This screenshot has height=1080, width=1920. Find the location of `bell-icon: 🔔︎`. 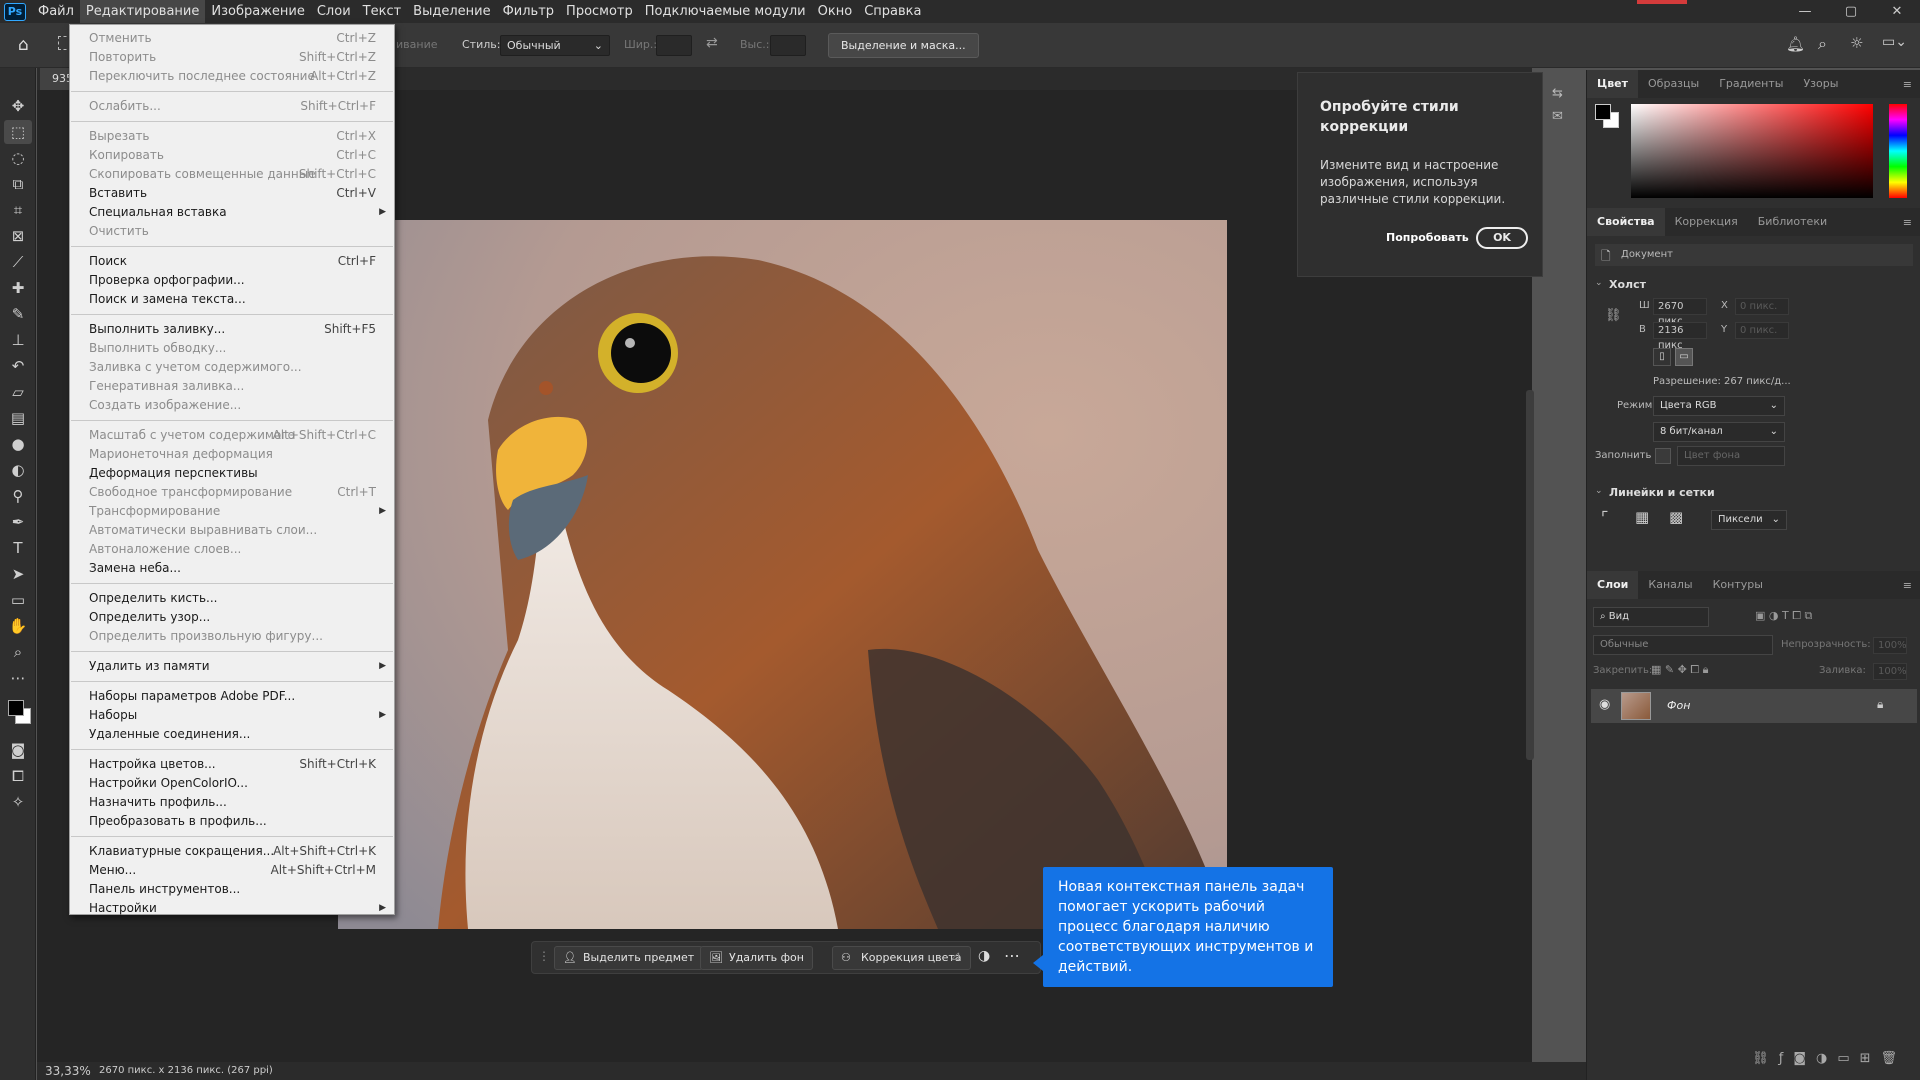

bell-icon: 🔔︎ is located at coordinates (1795, 44).